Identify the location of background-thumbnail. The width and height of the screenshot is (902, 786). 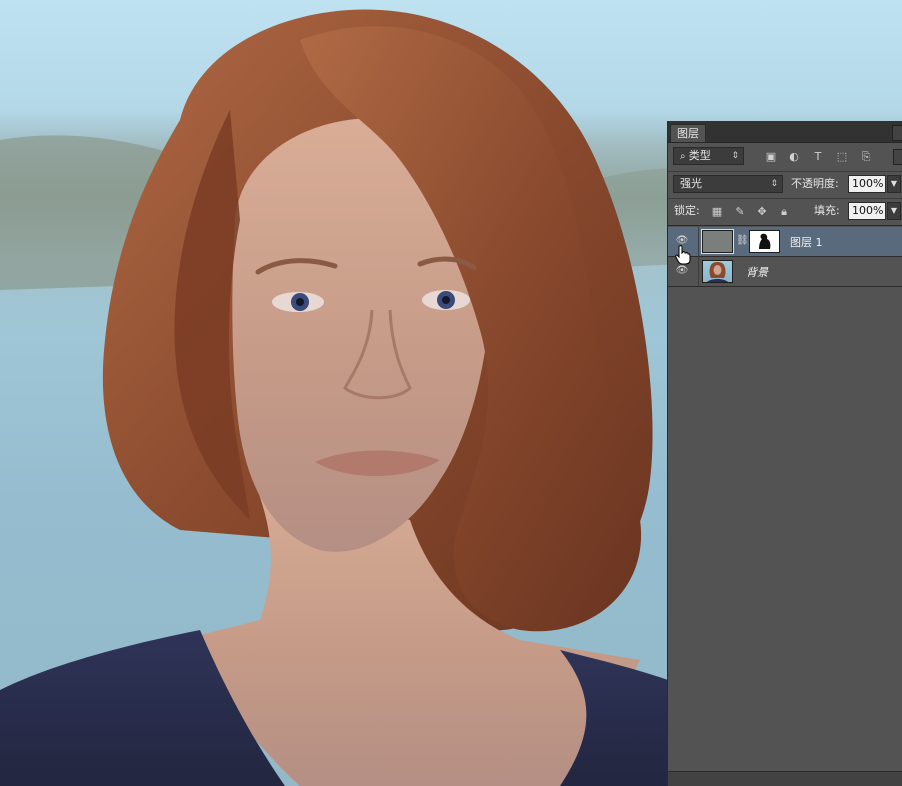
(717, 271).